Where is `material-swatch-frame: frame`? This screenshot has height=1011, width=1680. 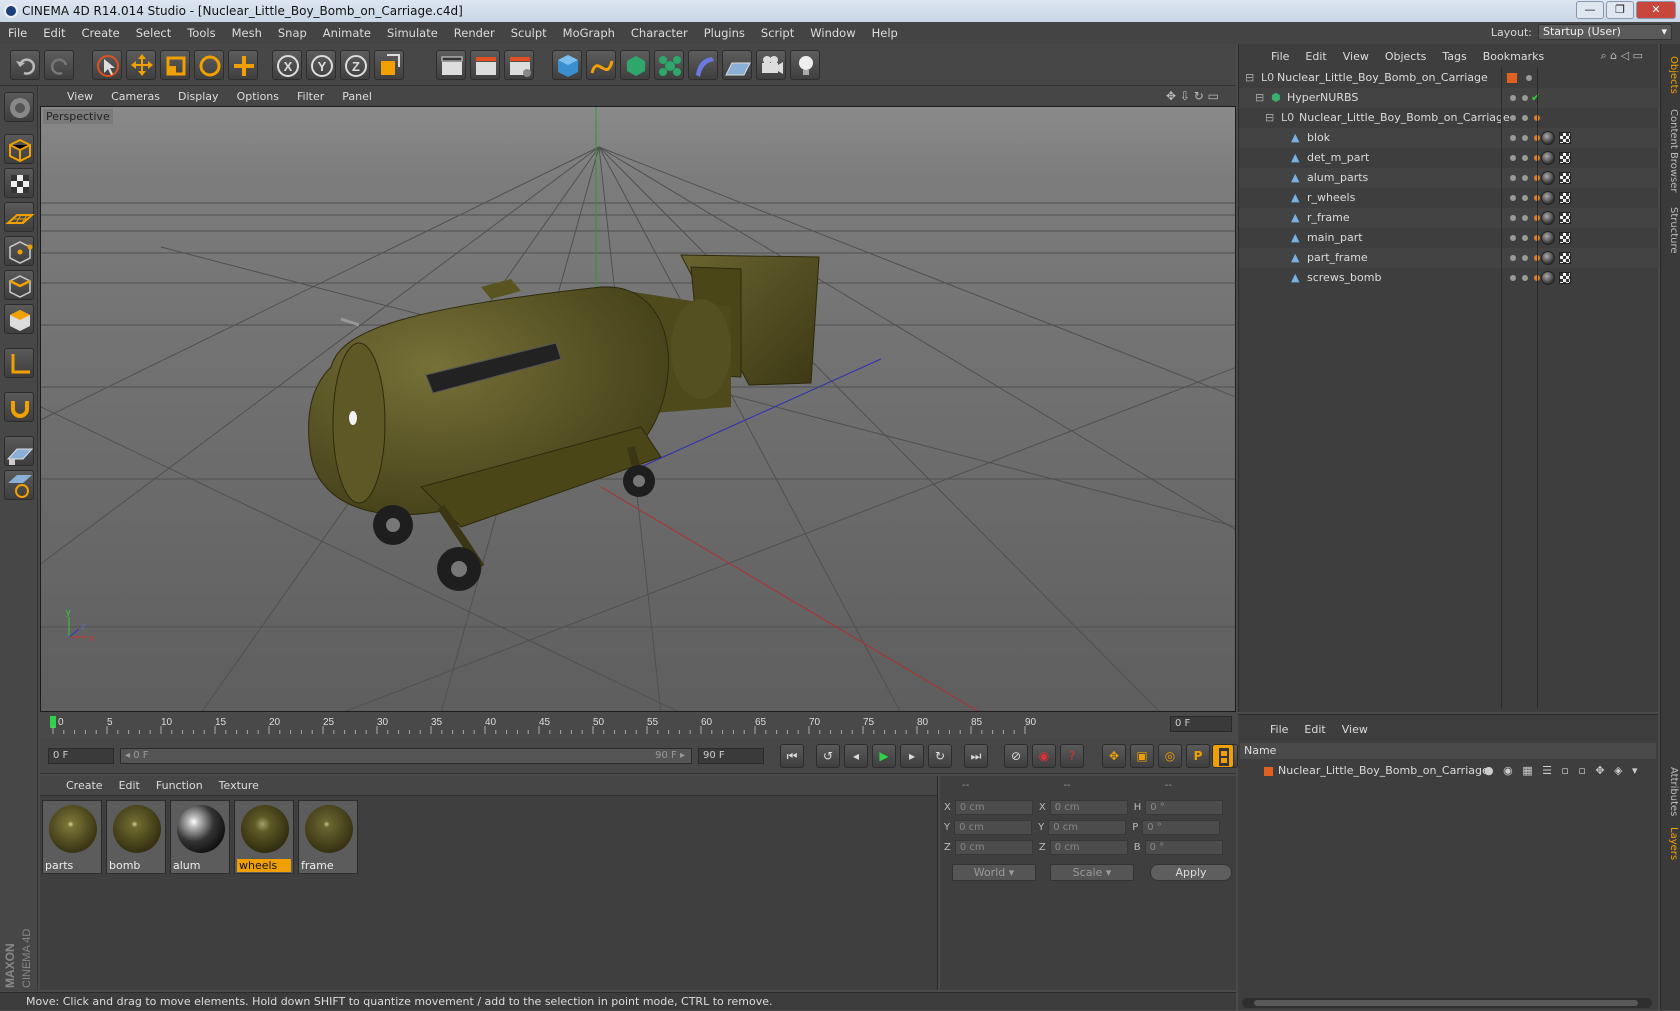
material-swatch-frame: frame is located at coordinates (328, 837).